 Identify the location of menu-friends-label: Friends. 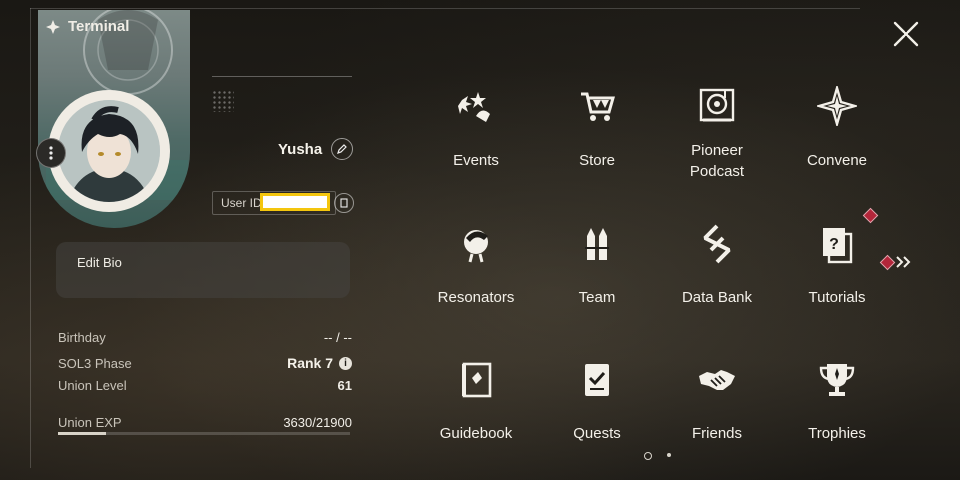
(717, 433).